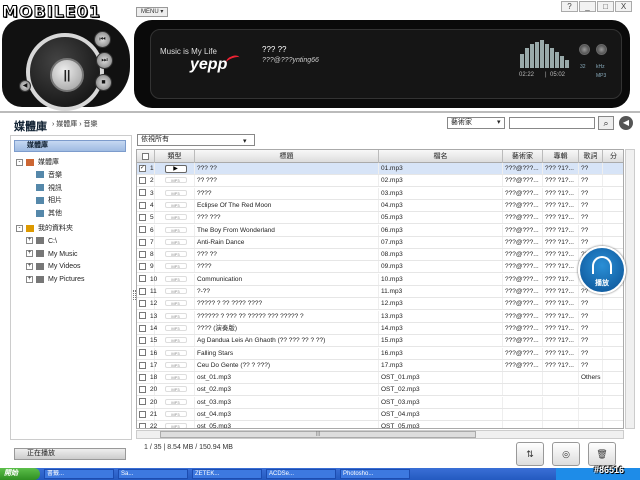 This screenshot has height=480, width=640. What do you see at coordinates (630, 289) in the screenshot?
I see `vertical-scrollbar` at bounding box center [630, 289].